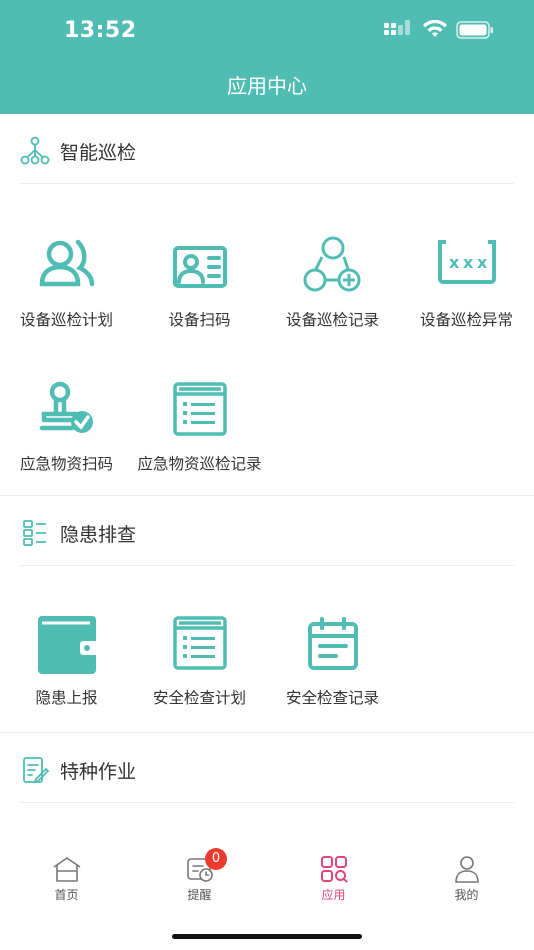  What do you see at coordinates (333, 643) in the screenshot?
I see `calendar-icon` at bounding box center [333, 643].